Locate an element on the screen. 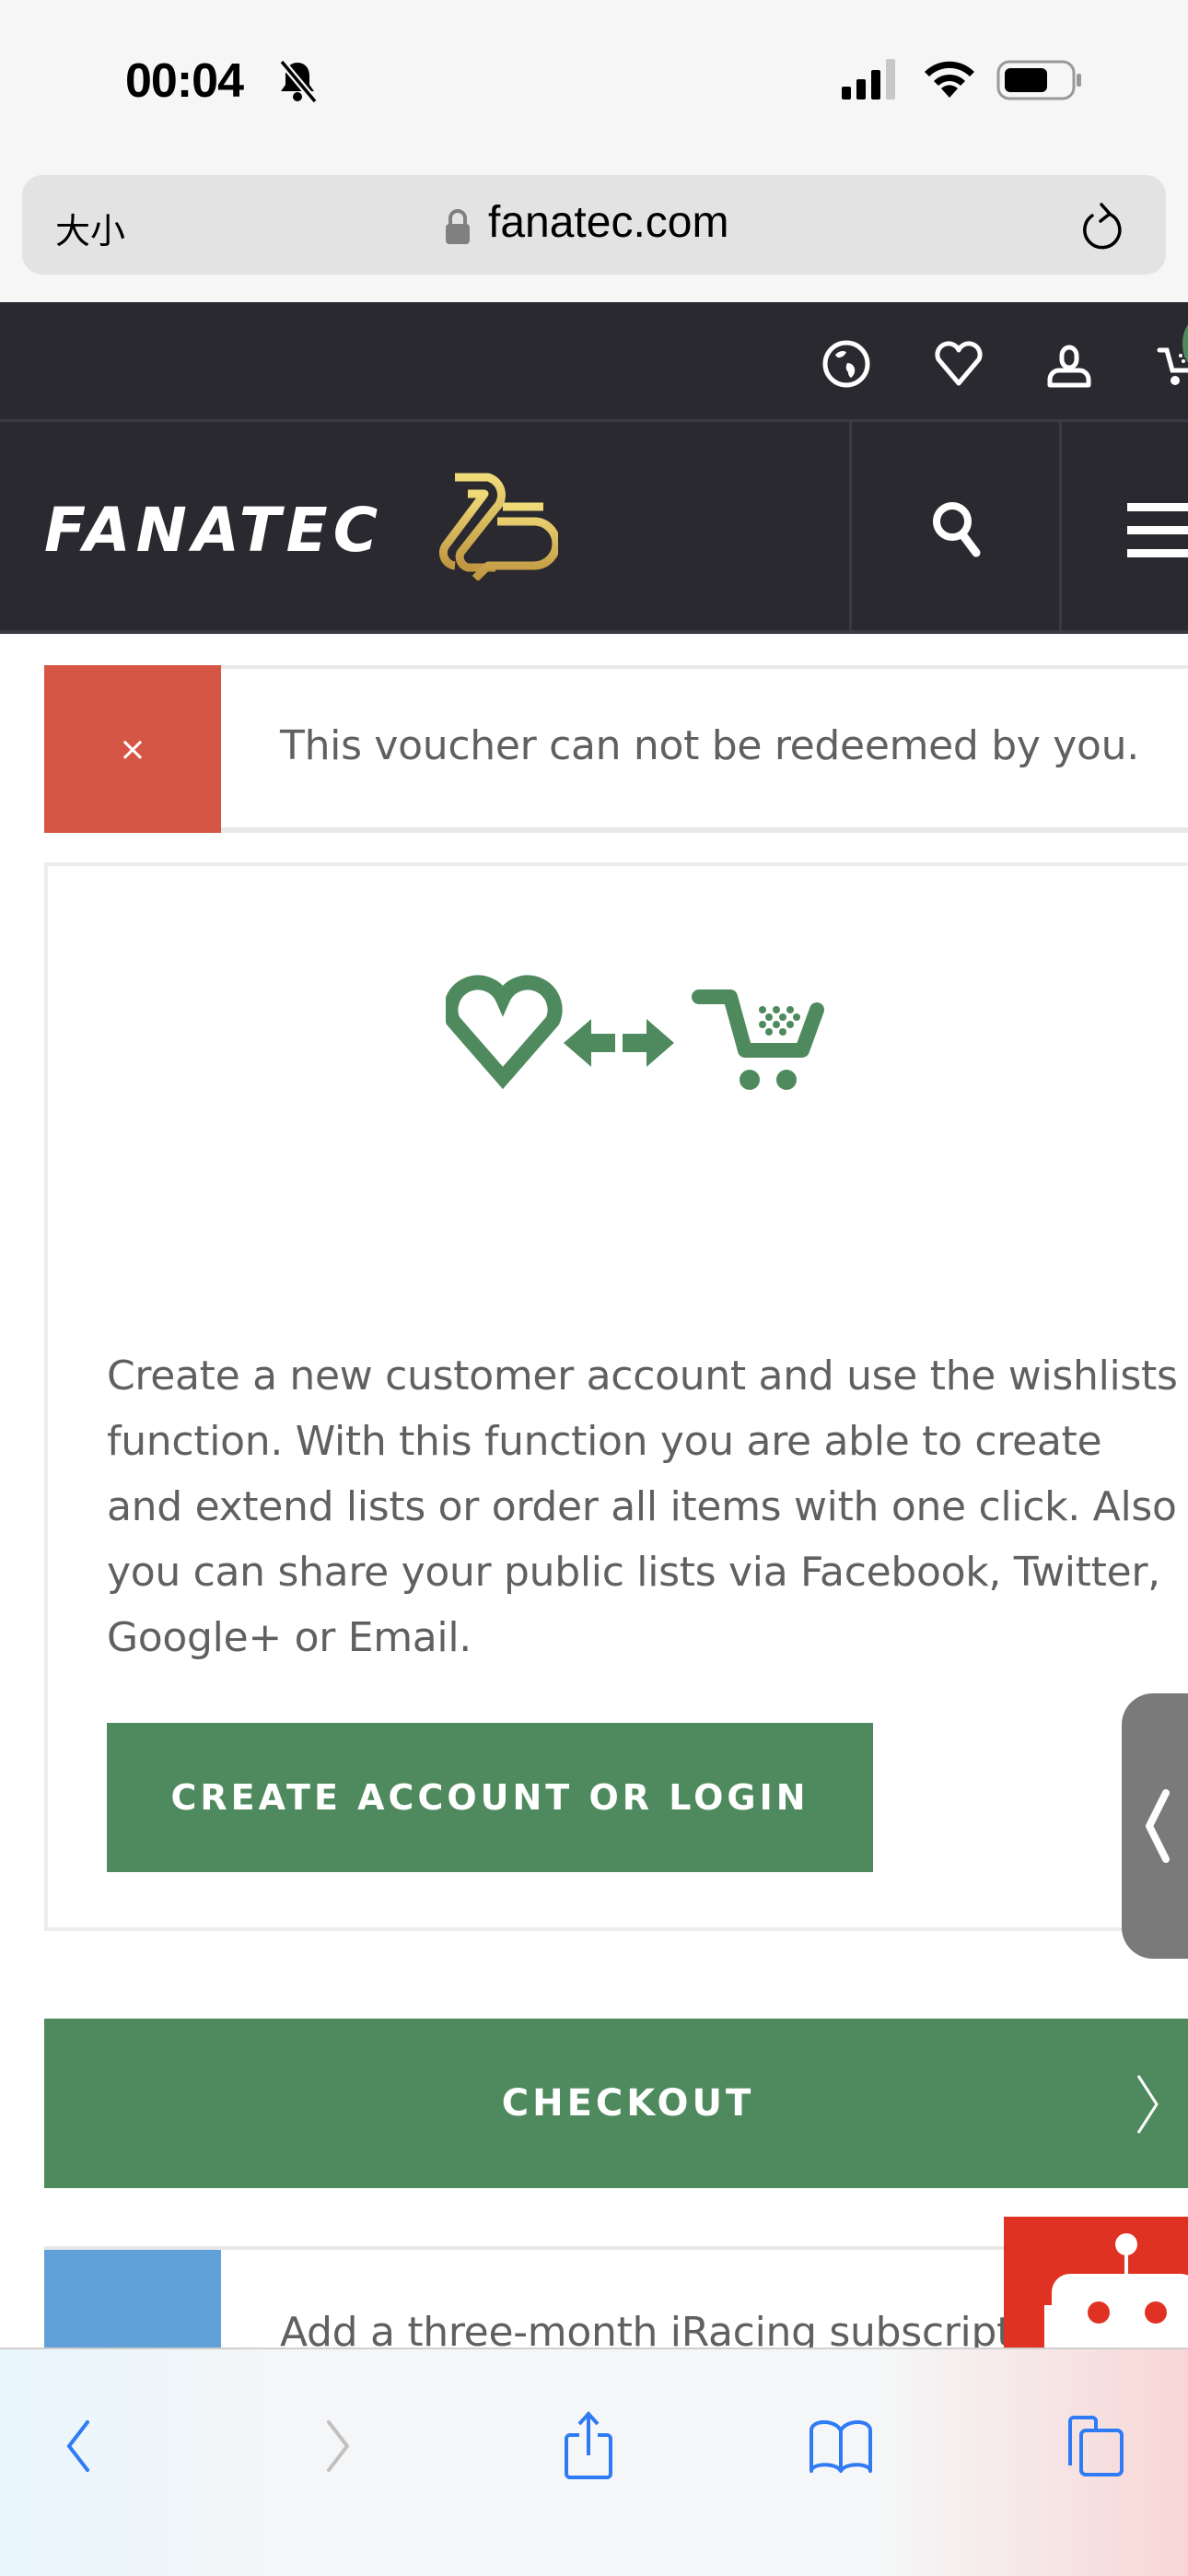 The image size is (1188, 2576). wishlist-heart-icon is located at coordinates (959, 364).